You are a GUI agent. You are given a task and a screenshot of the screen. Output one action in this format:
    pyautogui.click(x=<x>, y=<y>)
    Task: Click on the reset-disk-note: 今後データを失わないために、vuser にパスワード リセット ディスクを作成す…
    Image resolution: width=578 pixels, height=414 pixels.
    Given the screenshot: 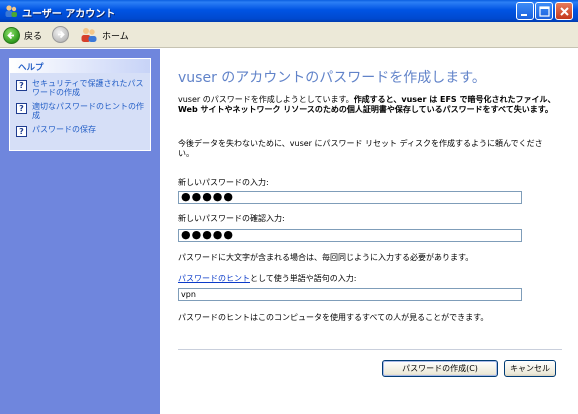 What is the action you would take?
    pyautogui.click(x=360, y=148)
    